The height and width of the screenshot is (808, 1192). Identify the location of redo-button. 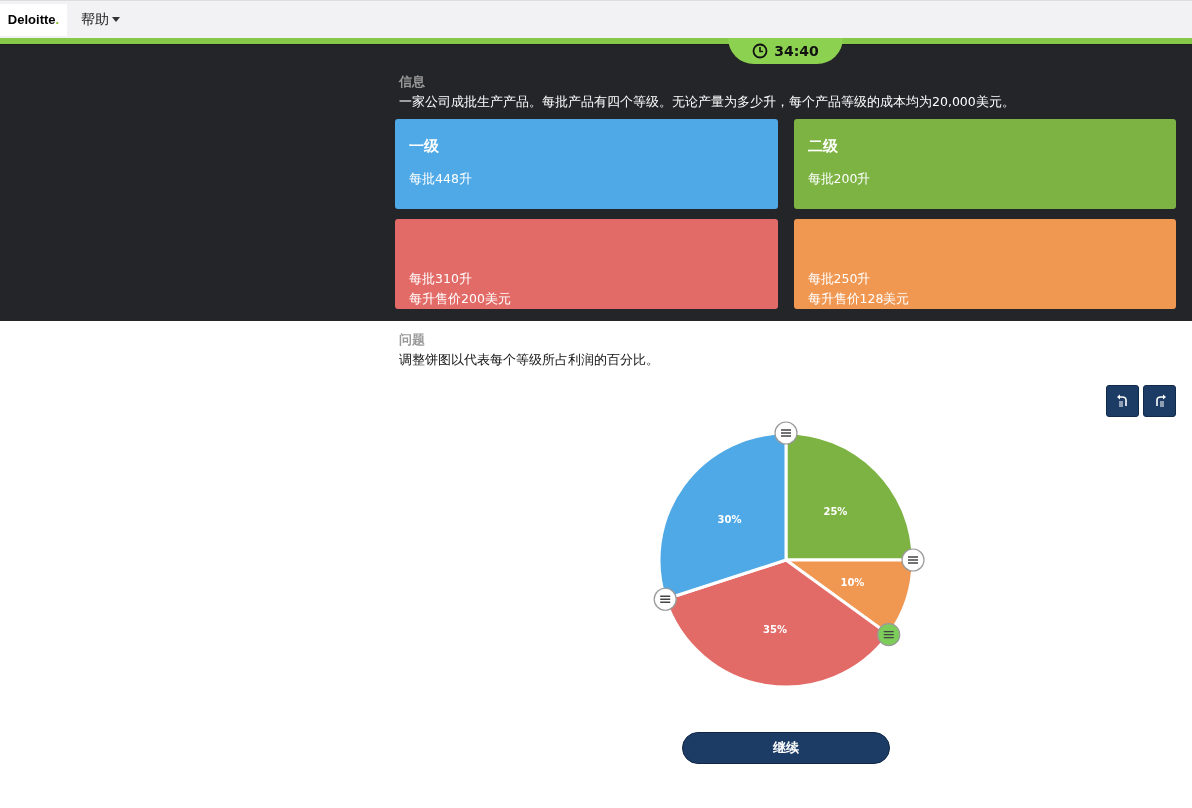
(1159, 401).